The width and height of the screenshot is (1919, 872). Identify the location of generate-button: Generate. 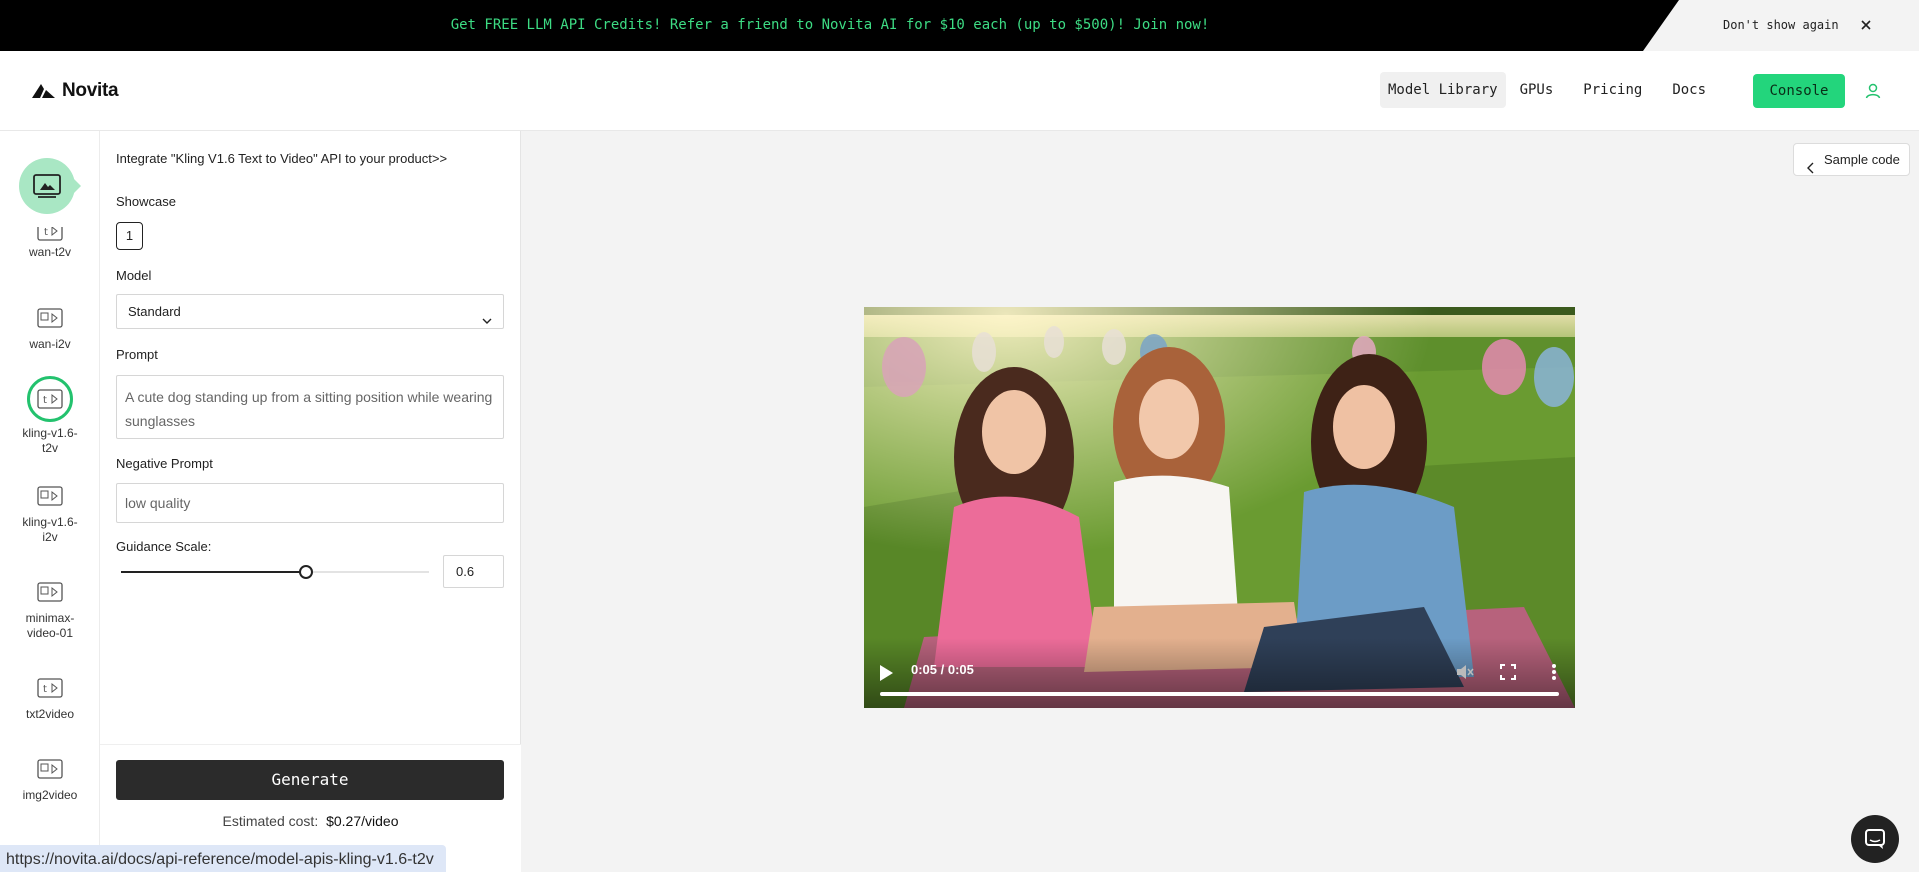
(310, 780).